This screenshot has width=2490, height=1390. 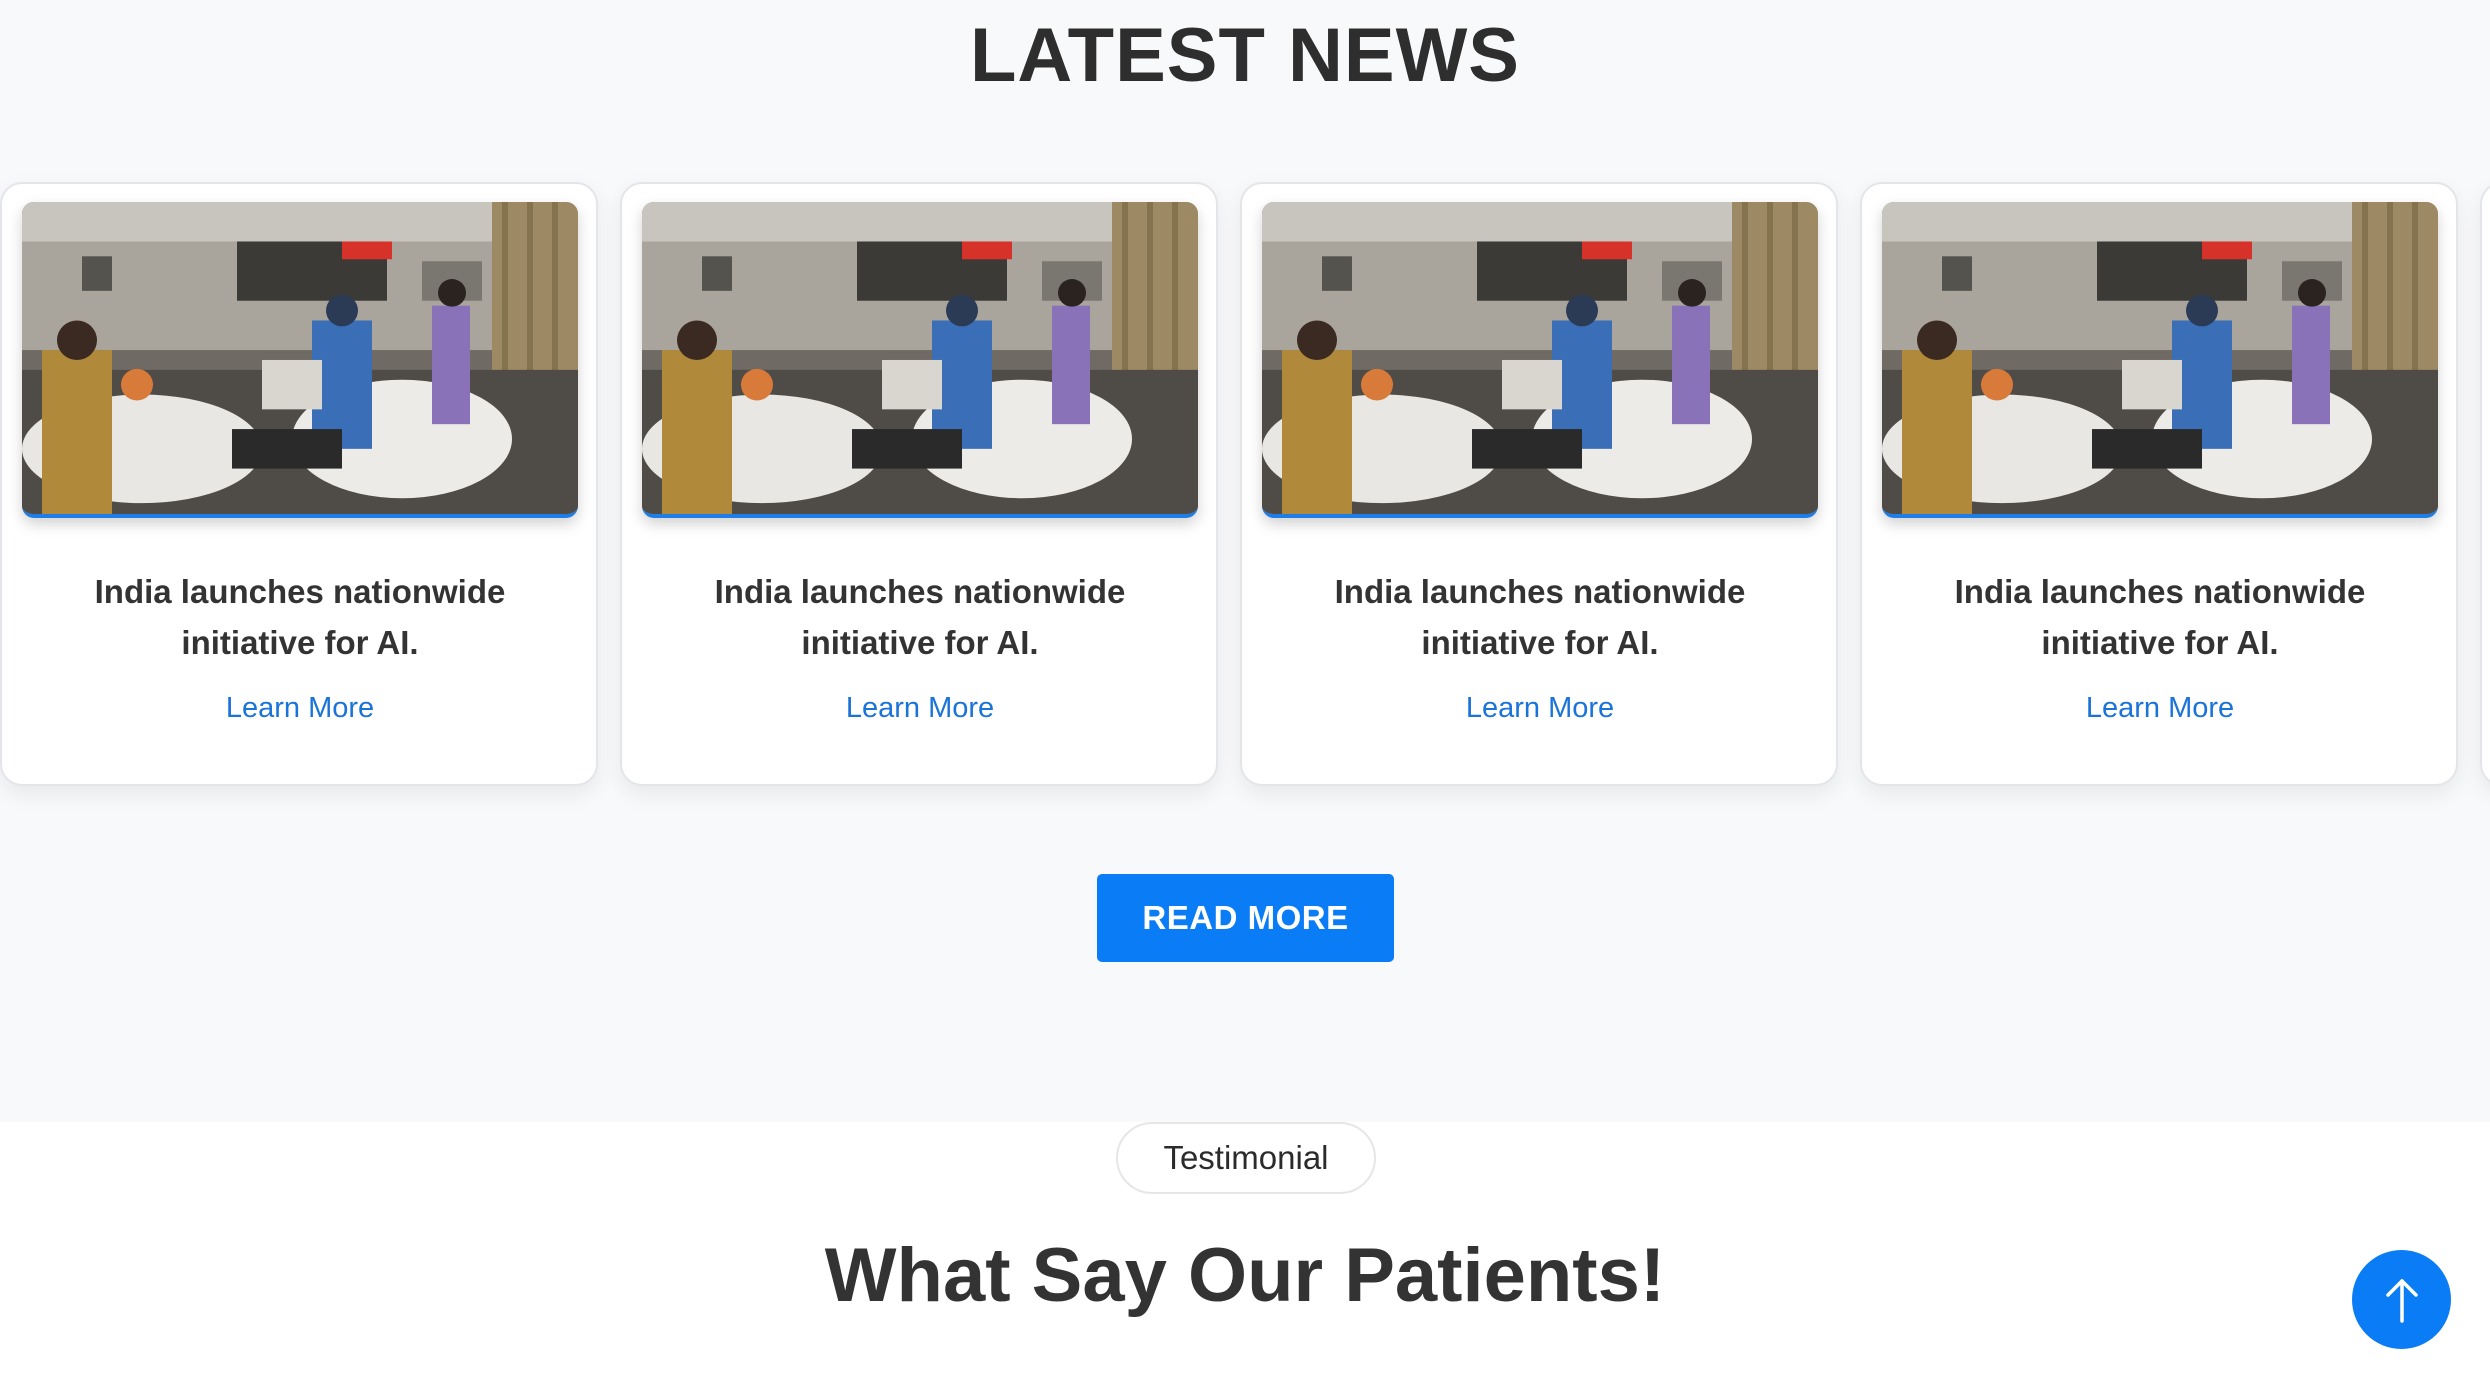 I want to click on arrow-up-icon, so click(x=2401, y=1300).